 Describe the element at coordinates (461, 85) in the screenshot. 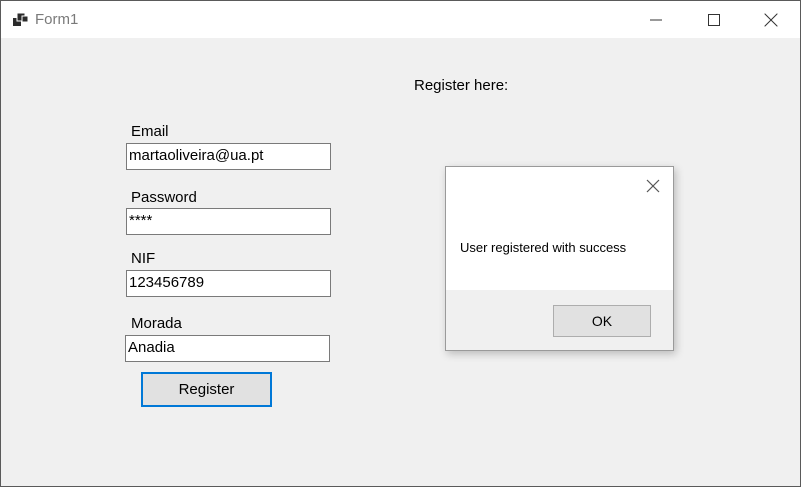

I see `register-heading: Register here:` at that location.